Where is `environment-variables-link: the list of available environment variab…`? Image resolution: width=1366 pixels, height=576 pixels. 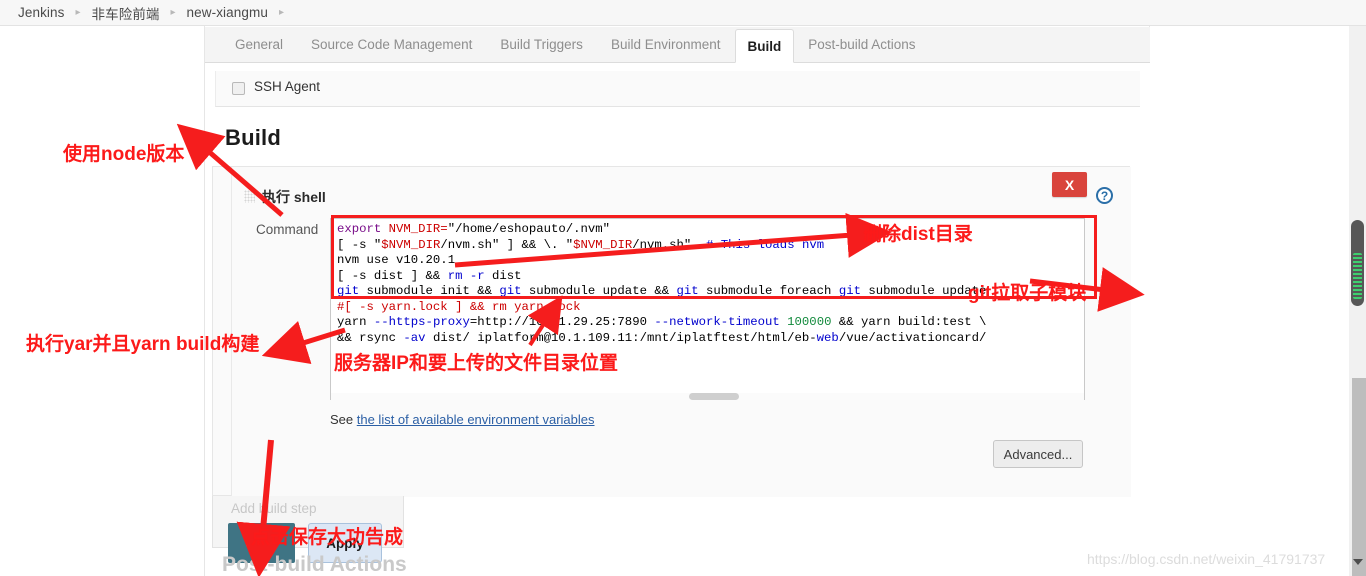
environment-variables-link: the list of available environment variab… is located at coordinates (476, 419).